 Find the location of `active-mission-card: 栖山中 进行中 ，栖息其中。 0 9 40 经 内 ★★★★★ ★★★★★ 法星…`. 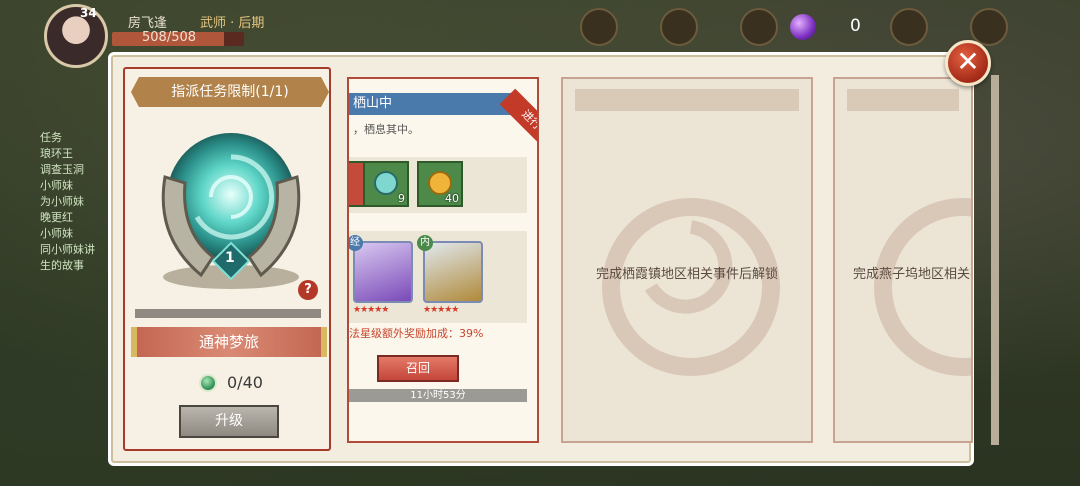

active-mission-card: 栖山中 进行中 ，栖息其中。 0 9 40 经 内 ★★★★★ ★★★★★ 法星… is located at coordinates (443, 260).